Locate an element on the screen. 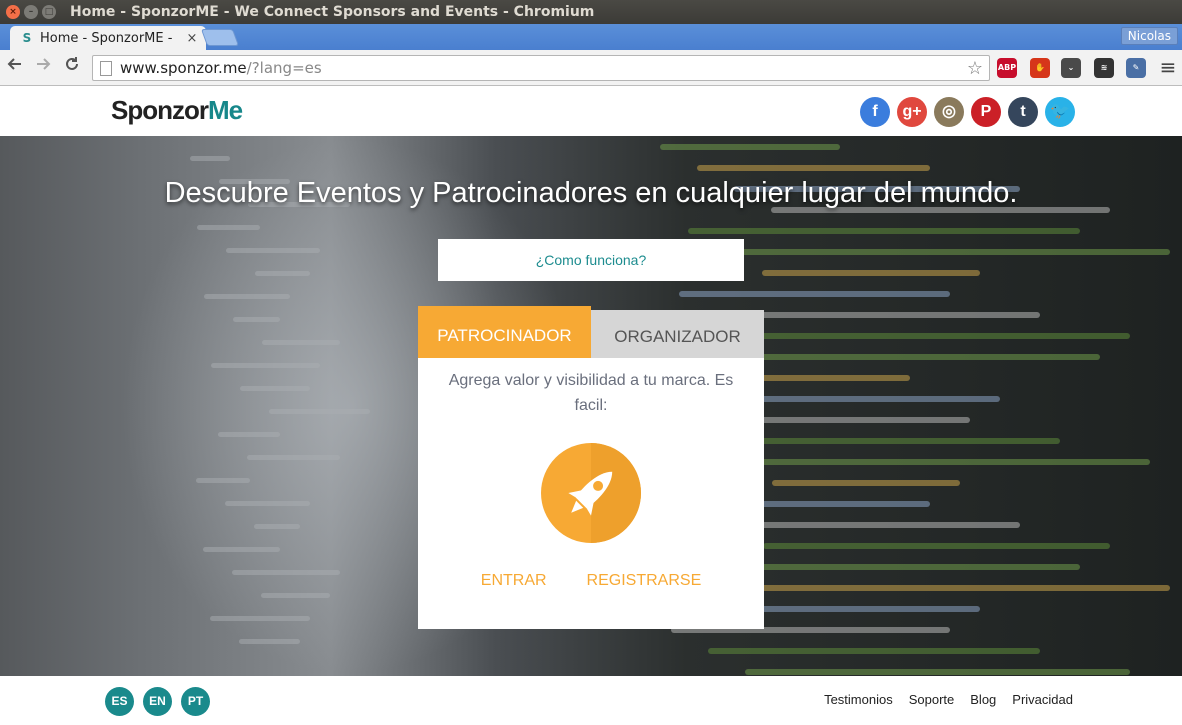 The height and width of the screenshot is (725, 1182). browser-toolbar: www.sponzor.me/?lang=es ☆ ABP ✋ ⌄ ≋ ✎ ≡ is located at coordinates (591, 68).